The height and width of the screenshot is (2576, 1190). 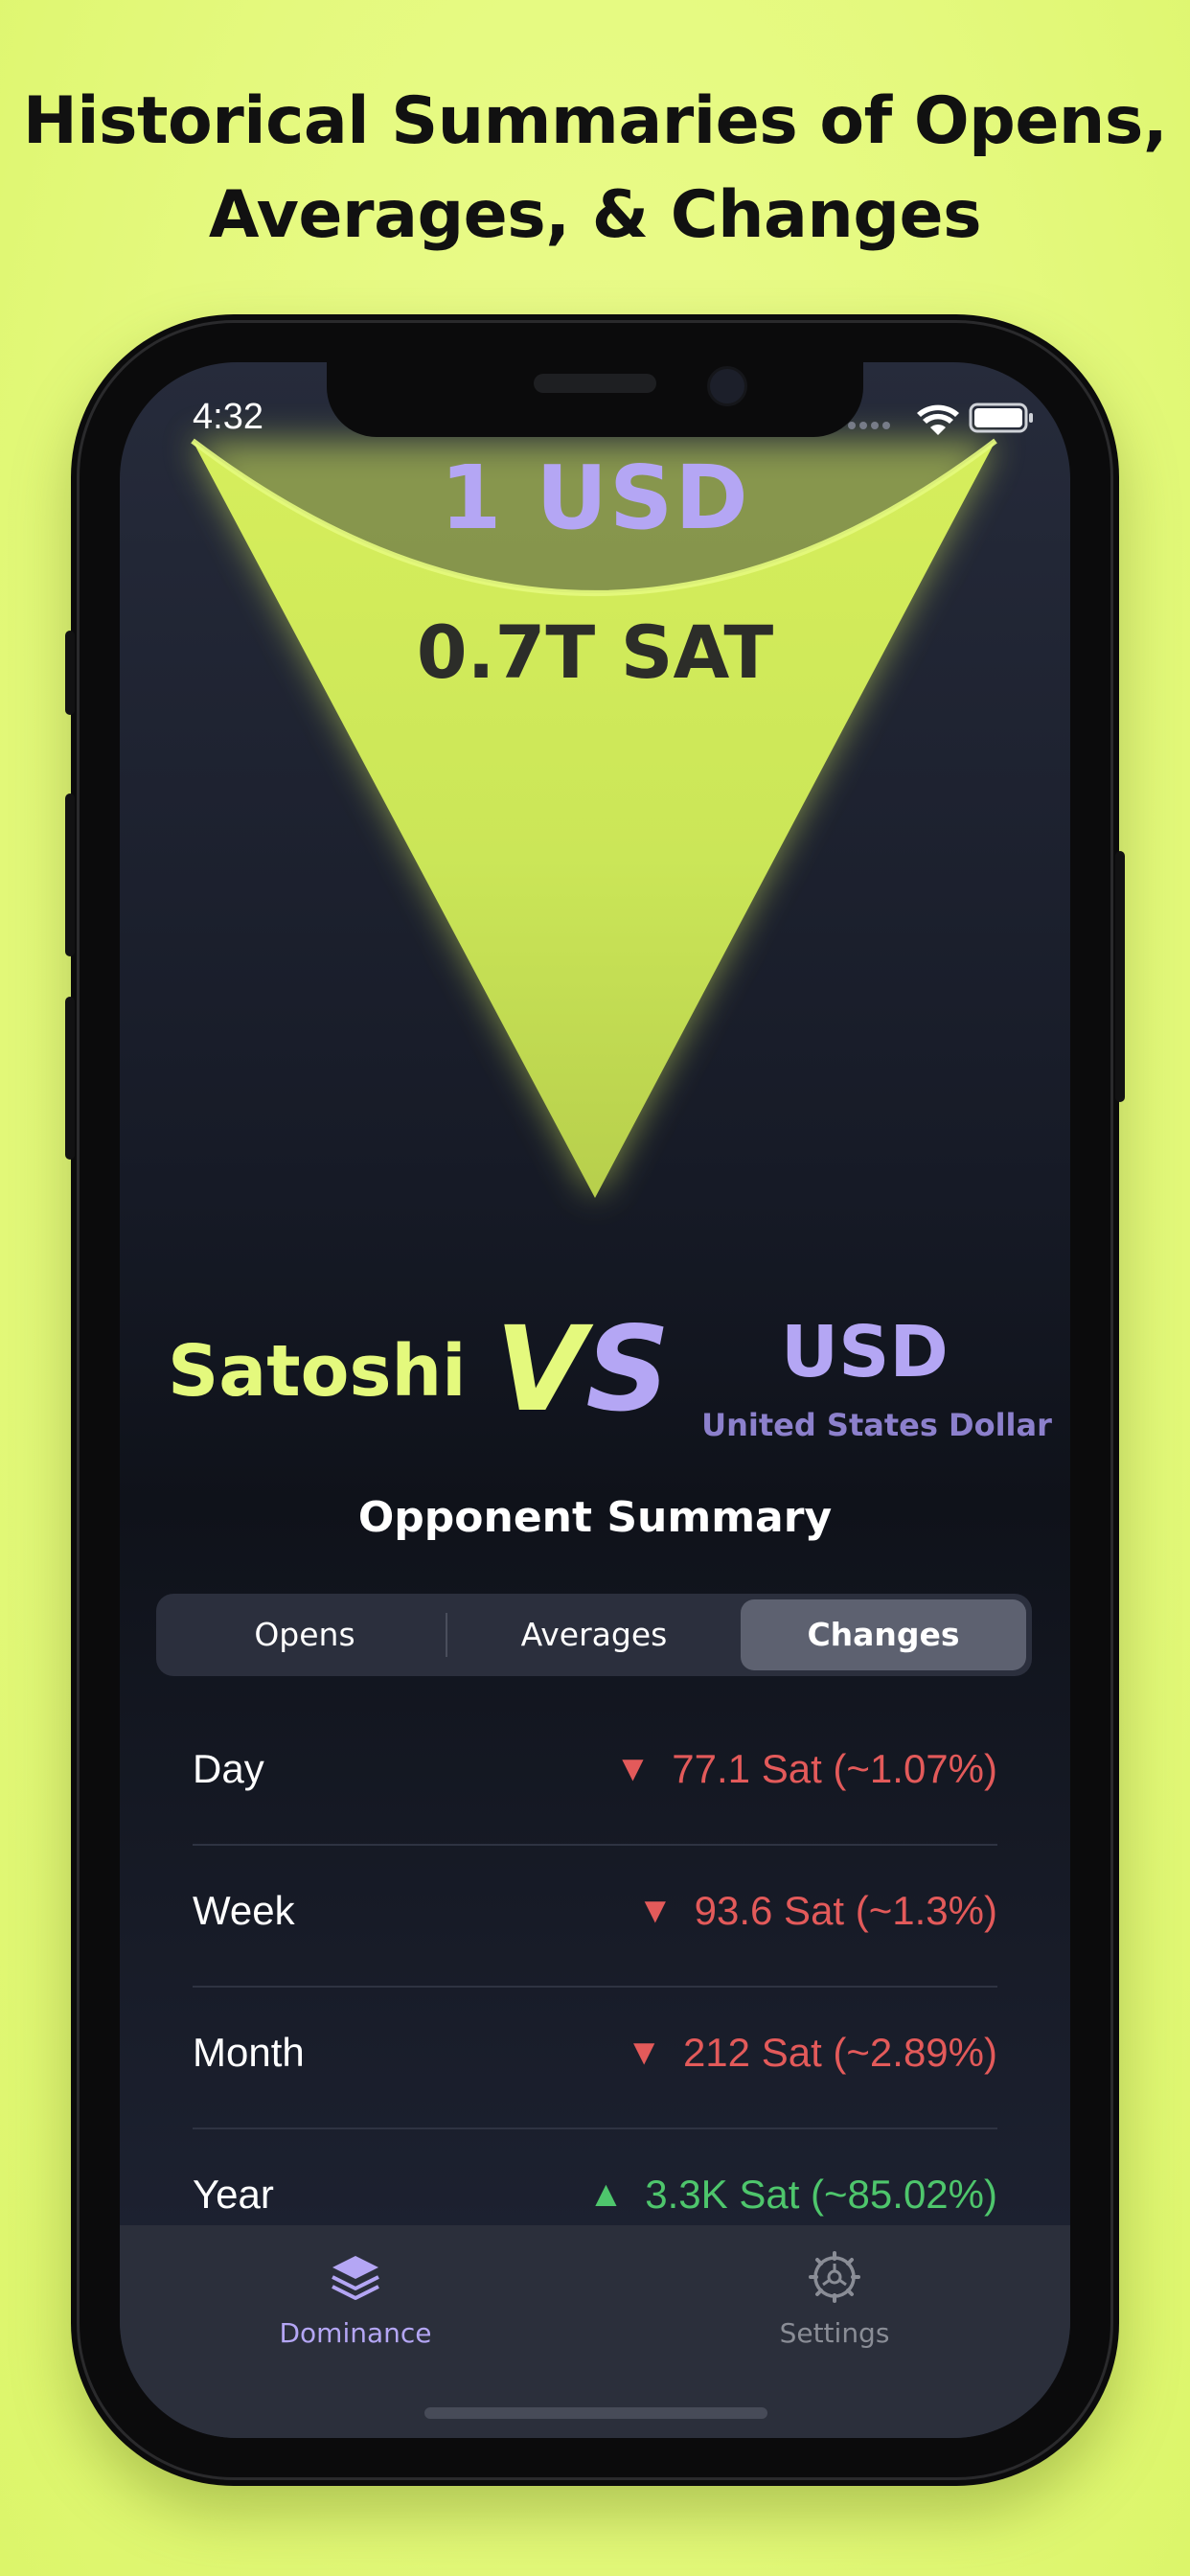 What do you see at coordinates (606, 2194) in the screenshot?
I see `up-arrow-icon: ▲` at bounding box center [606, 2194].